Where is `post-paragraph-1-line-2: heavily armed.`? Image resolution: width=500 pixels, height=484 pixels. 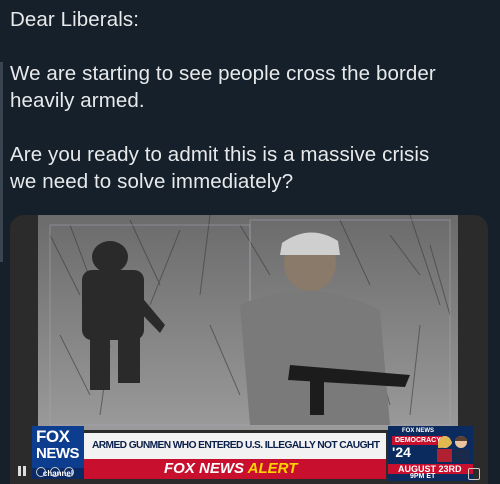 post-paragraph-1-line-2: heavily armed. is located at coordinates (77, 100).